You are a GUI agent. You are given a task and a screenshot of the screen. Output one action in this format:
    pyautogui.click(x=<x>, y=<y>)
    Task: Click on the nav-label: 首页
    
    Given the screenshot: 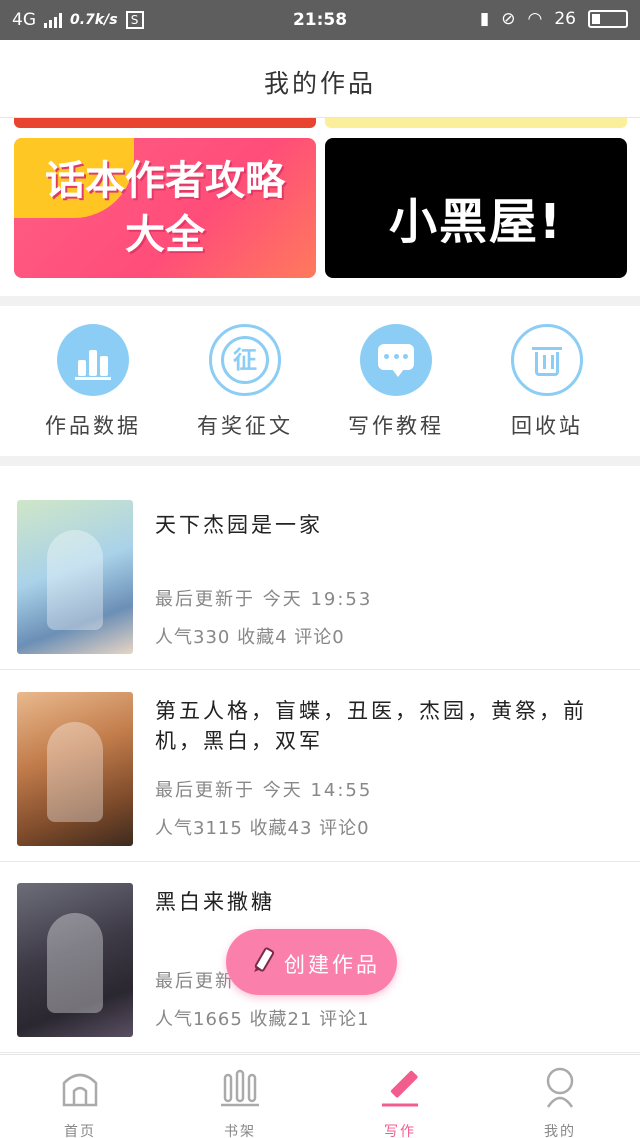 What is the action you would take?
    pyautogui.click(x=80, y=1131)
    